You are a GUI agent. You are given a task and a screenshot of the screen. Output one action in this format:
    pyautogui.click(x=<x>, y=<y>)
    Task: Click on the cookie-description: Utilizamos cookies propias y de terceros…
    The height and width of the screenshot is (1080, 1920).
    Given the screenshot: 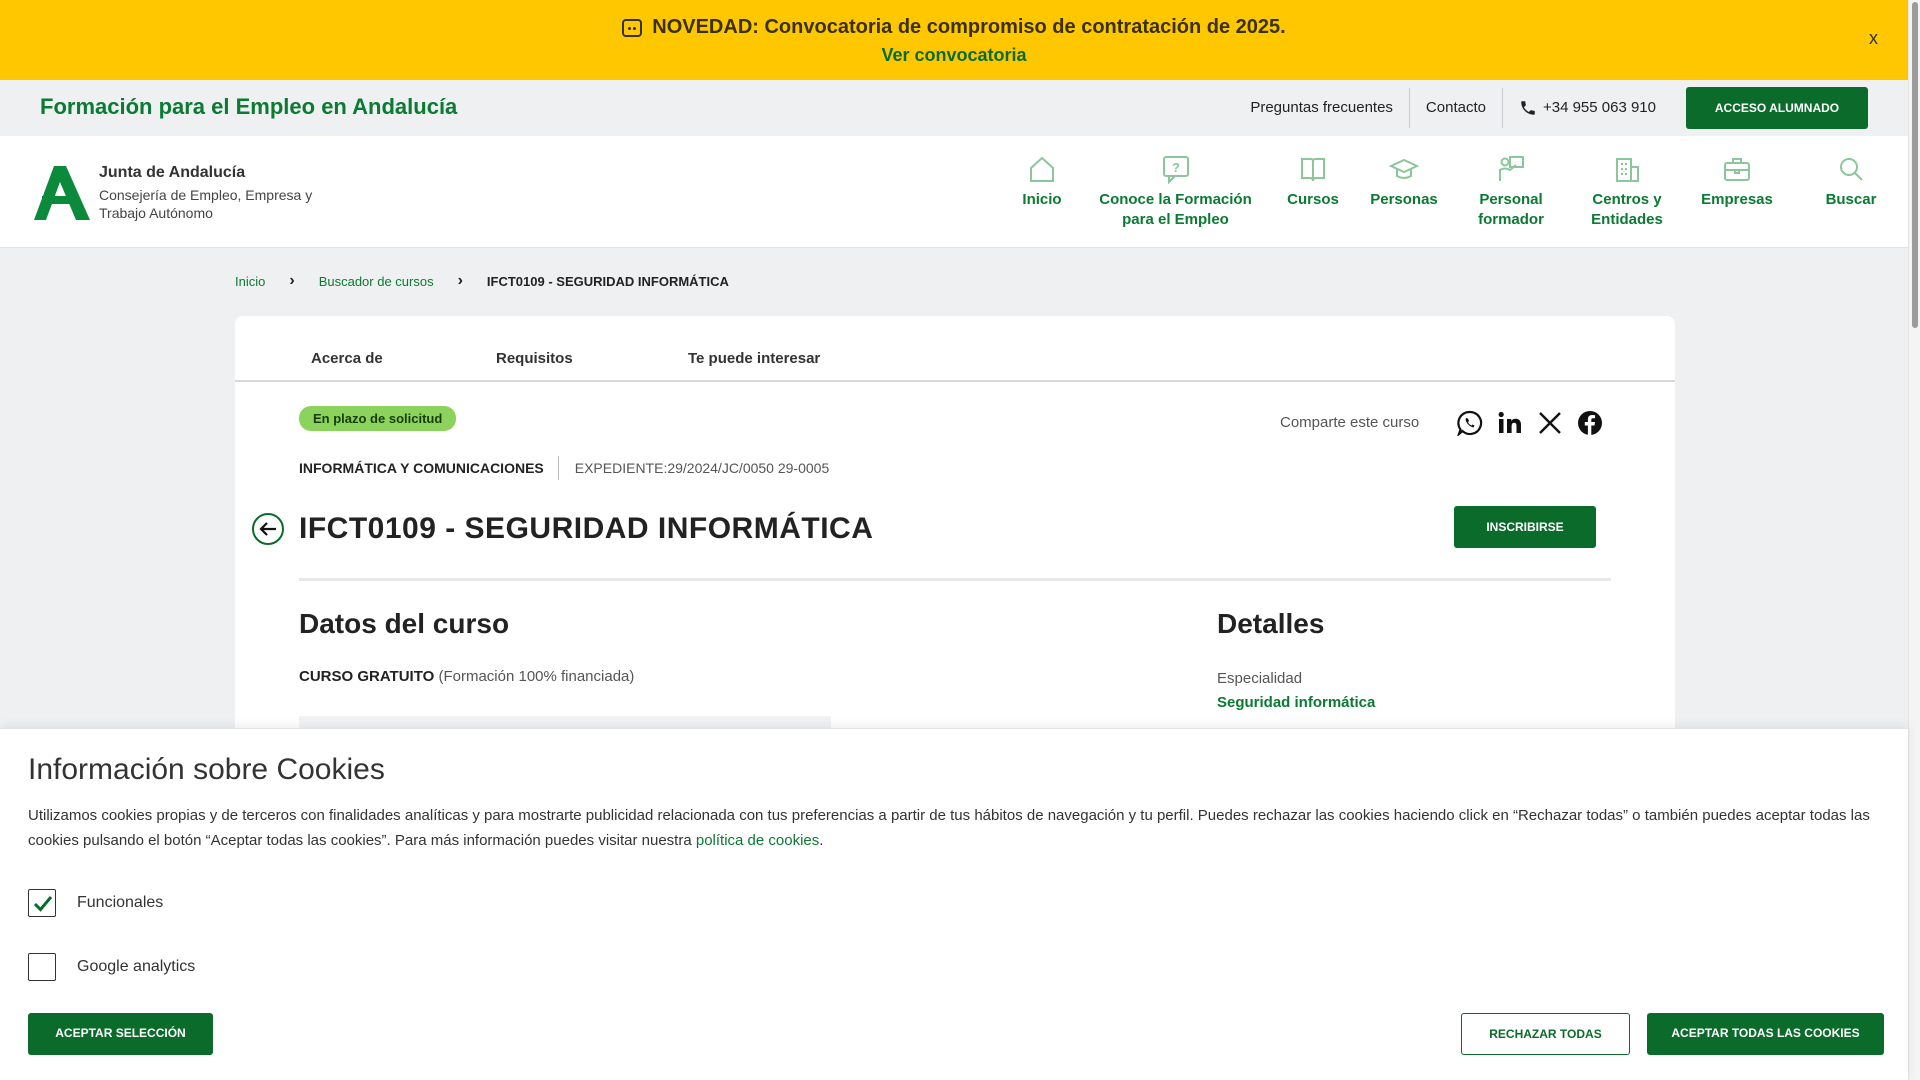 What is the action you would take?
    pyautogui.click(x=949, y=828)
    